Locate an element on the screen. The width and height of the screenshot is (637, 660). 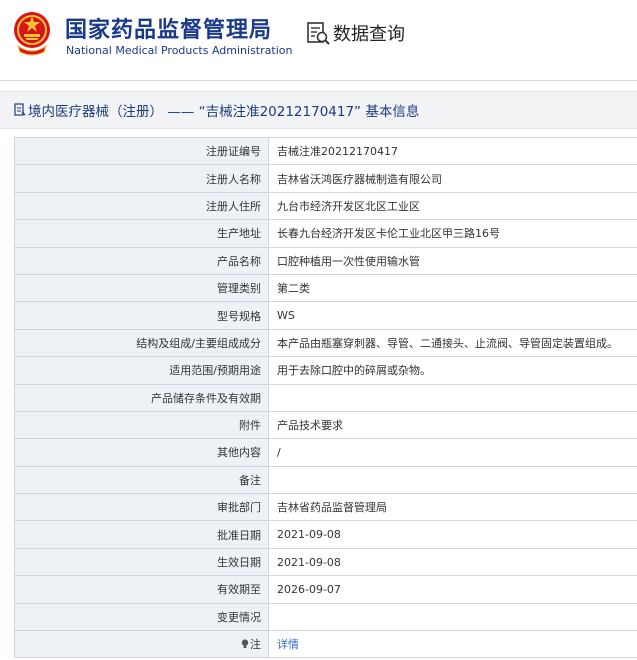
document-icon is located at coordinates (20, 109).